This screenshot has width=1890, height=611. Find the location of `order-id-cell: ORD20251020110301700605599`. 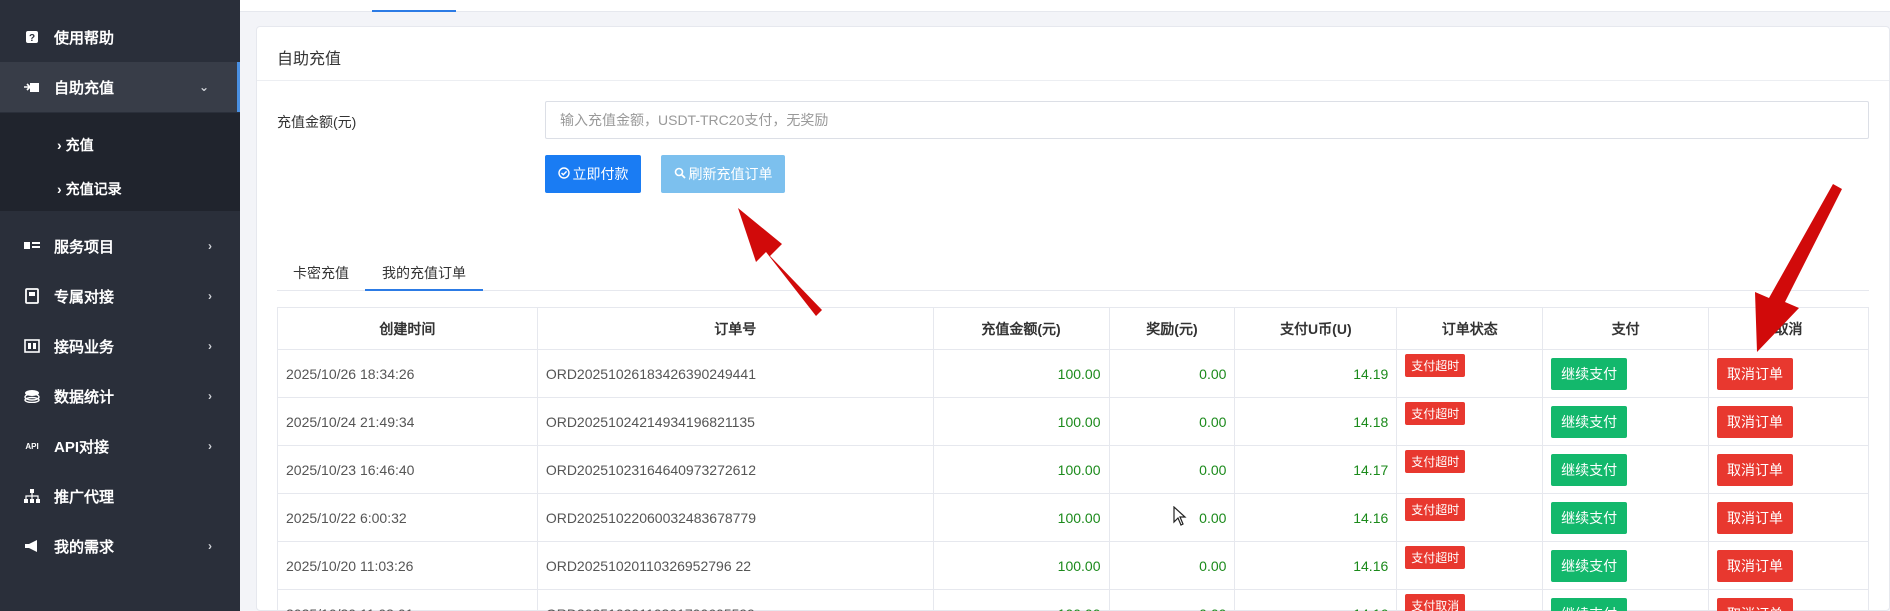

order-id-cell: ORD20251020110301700605599 is located at coordinates (735, 600).